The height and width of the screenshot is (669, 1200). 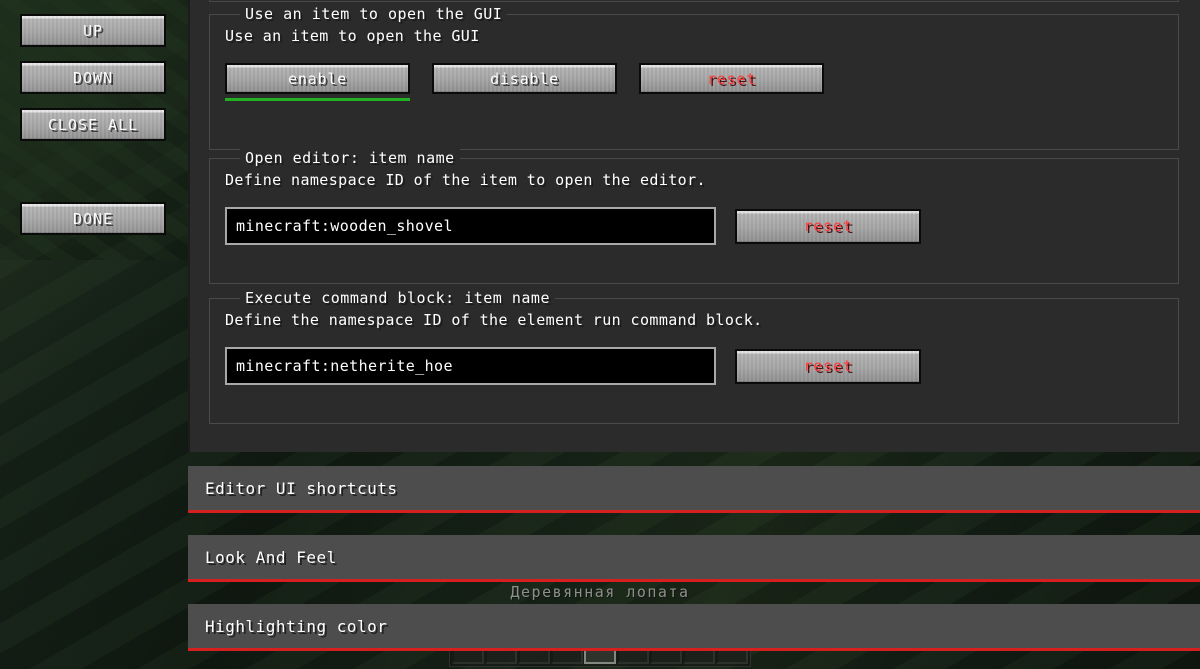 I want to click on selected-indicator, so click(x=317, y=99).